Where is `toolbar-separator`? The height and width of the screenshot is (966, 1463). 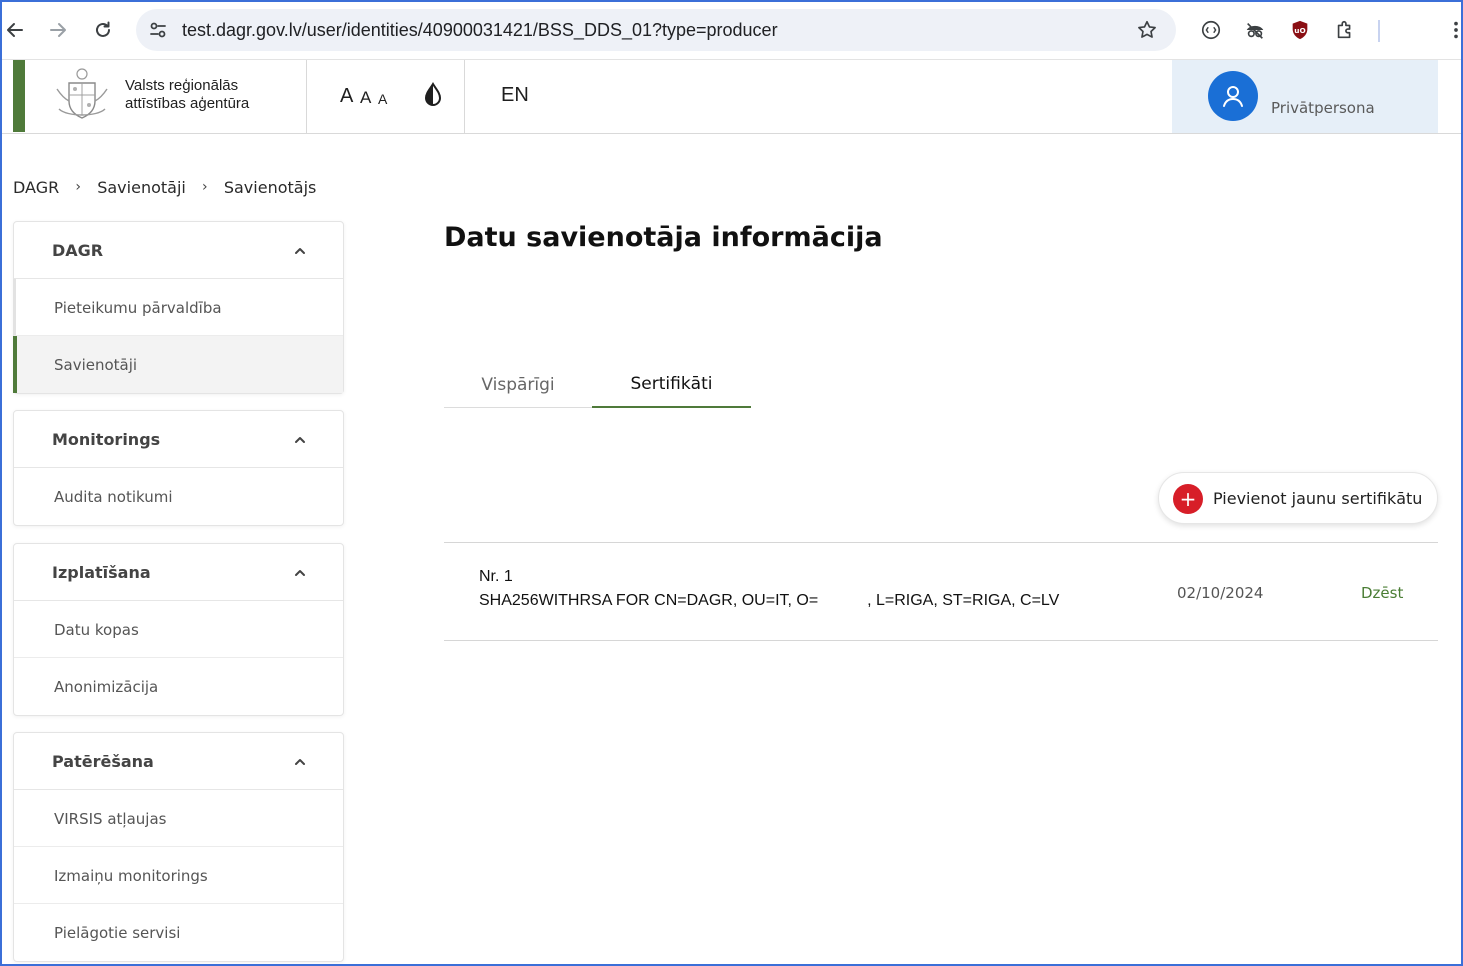
toolbar-separator is located at coordinates (1379, 31).